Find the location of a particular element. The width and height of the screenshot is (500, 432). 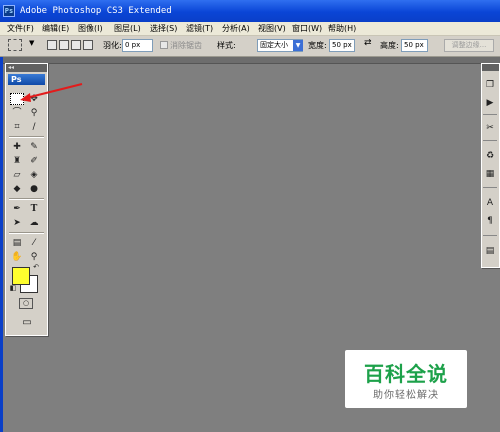

watermark-logo: 百科全说 助你轻松解决 is located at coordinates (406, 379).